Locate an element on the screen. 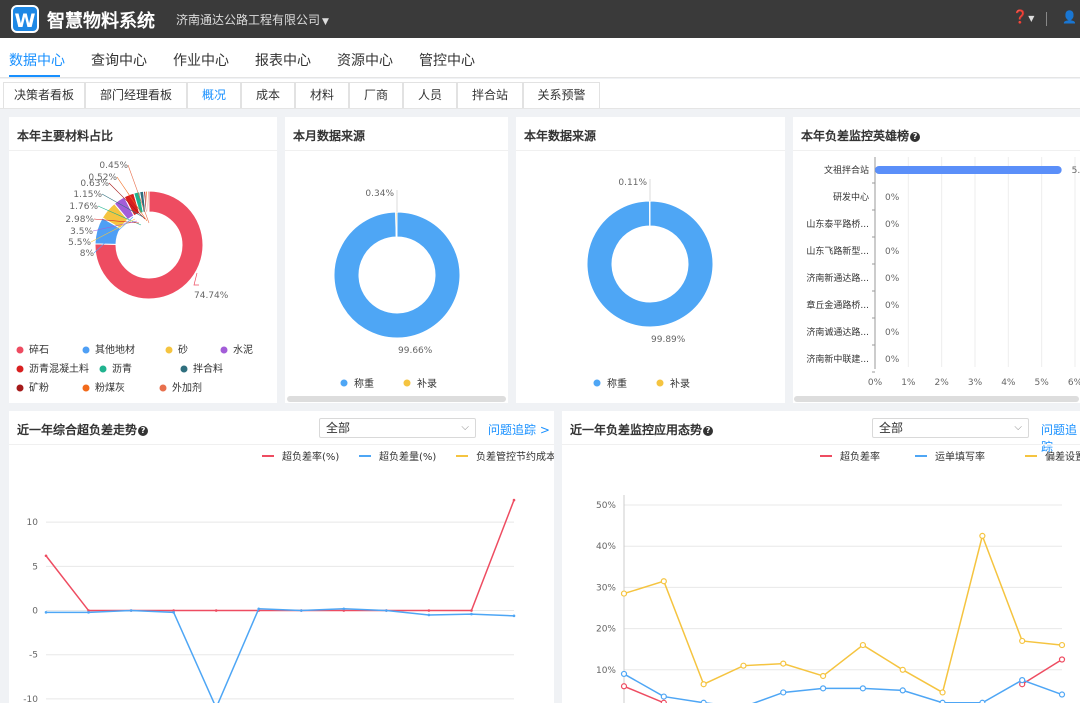  main-nav: 数据中心 查询中心 作业中心 报表中心 资源中心 管控中心 is located at coordinates (540, 58).